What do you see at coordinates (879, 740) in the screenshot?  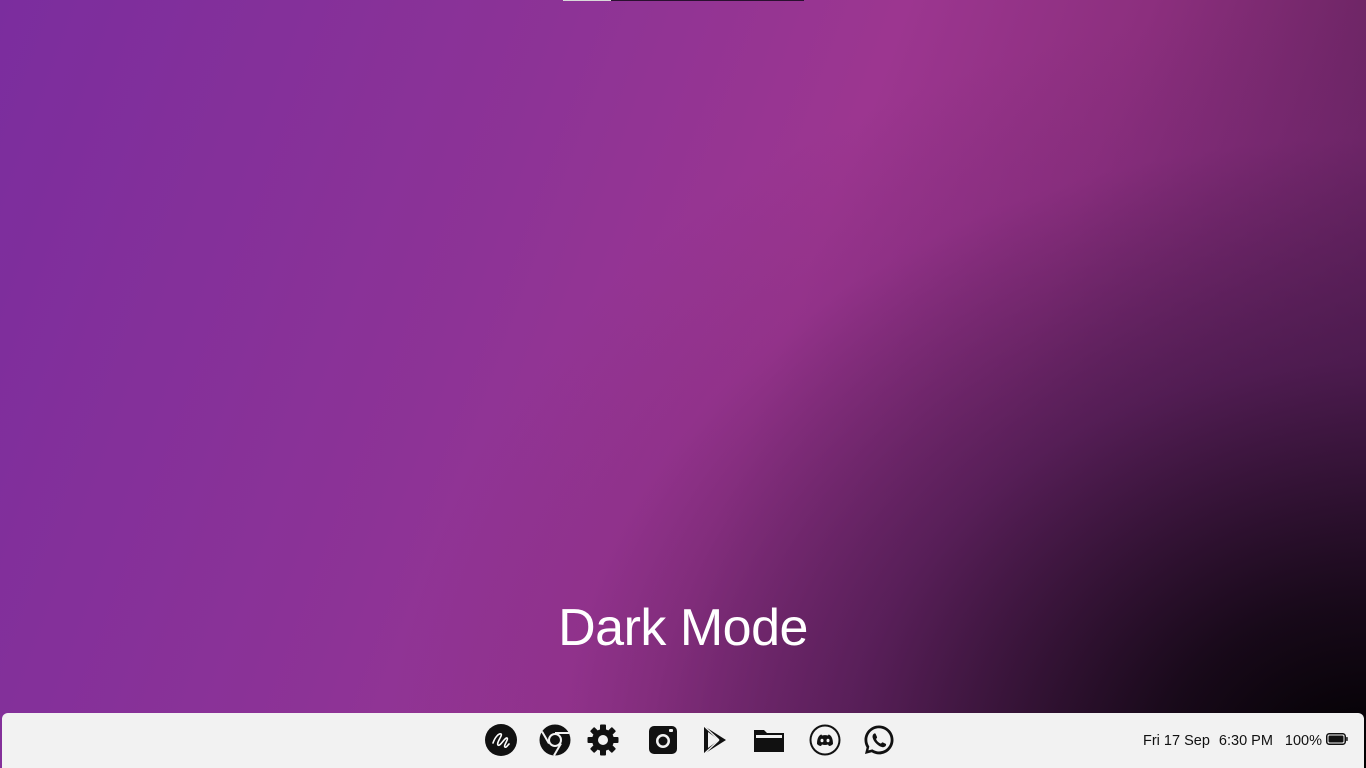 I see `whatsapp-icon` at bounding box center [879, 740].